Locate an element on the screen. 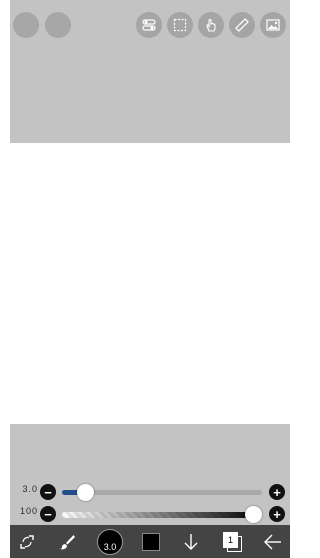  brush-size-minus-button: − is located at coordinates (48, 492).